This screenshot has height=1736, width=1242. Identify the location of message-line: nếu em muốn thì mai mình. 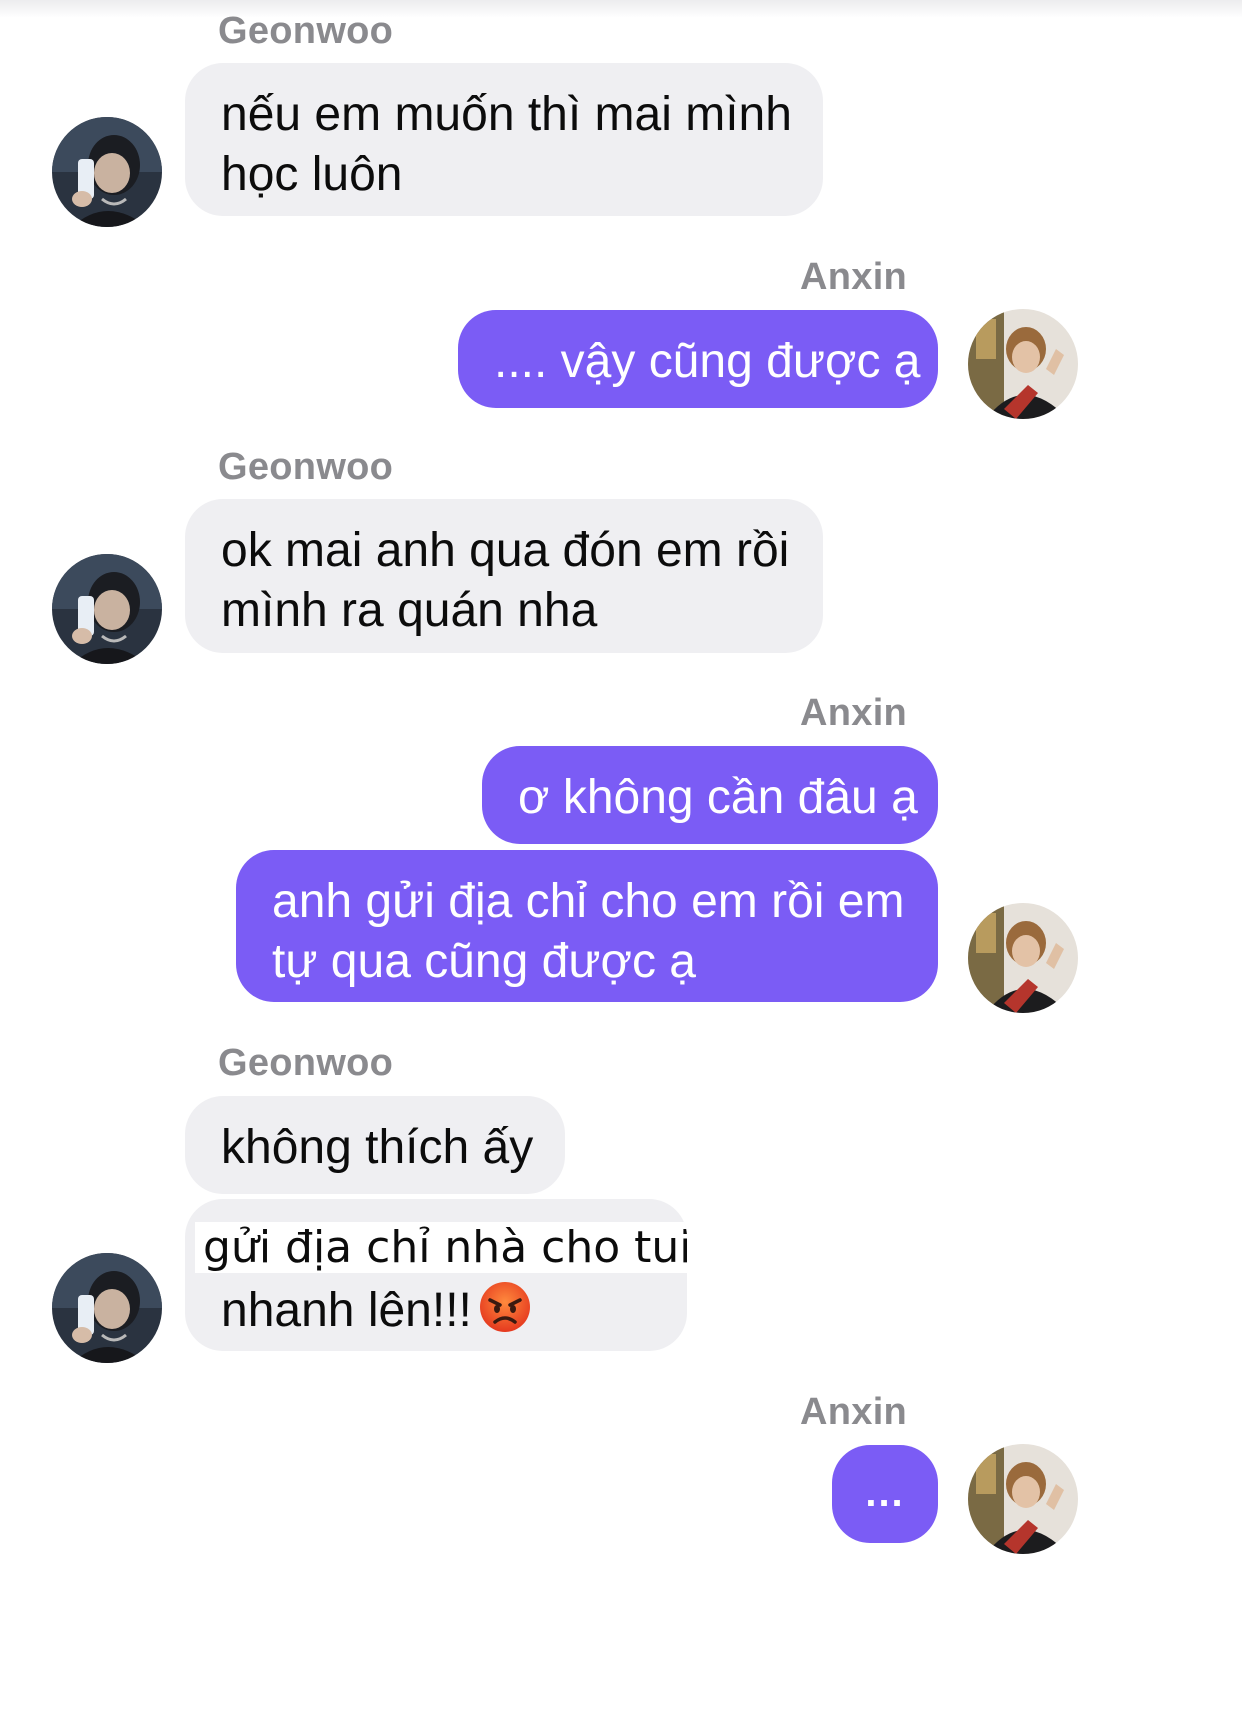
(506, 114).